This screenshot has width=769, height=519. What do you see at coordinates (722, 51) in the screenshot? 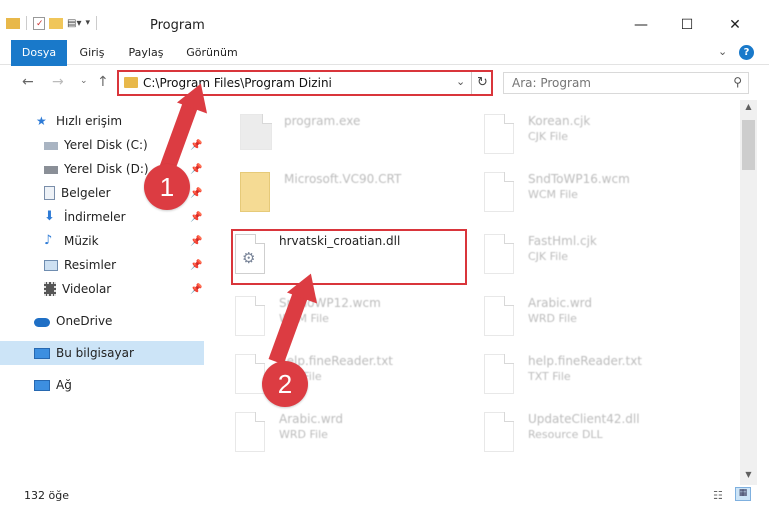
I see `expand-ribbon-icon: ⌄` at bounding box center [722, 51].